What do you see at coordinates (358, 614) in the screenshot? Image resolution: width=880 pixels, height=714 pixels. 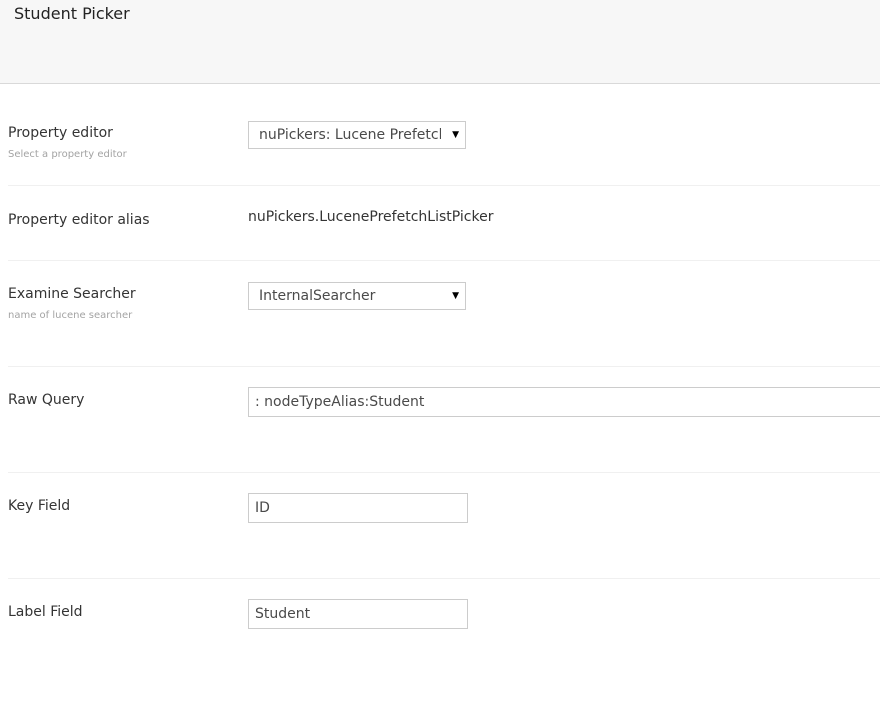 I see `label-field-input: Student` at bounding box center [358, 614].